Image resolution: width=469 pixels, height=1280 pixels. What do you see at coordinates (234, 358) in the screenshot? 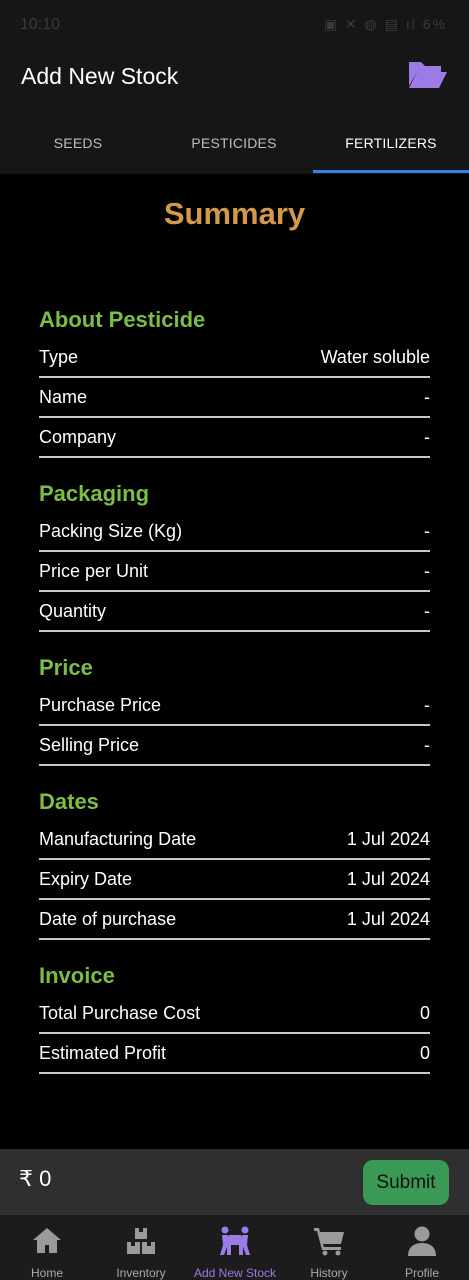
I see `summary-row-type: Type Water soluble` at bounding box center [234, 358].